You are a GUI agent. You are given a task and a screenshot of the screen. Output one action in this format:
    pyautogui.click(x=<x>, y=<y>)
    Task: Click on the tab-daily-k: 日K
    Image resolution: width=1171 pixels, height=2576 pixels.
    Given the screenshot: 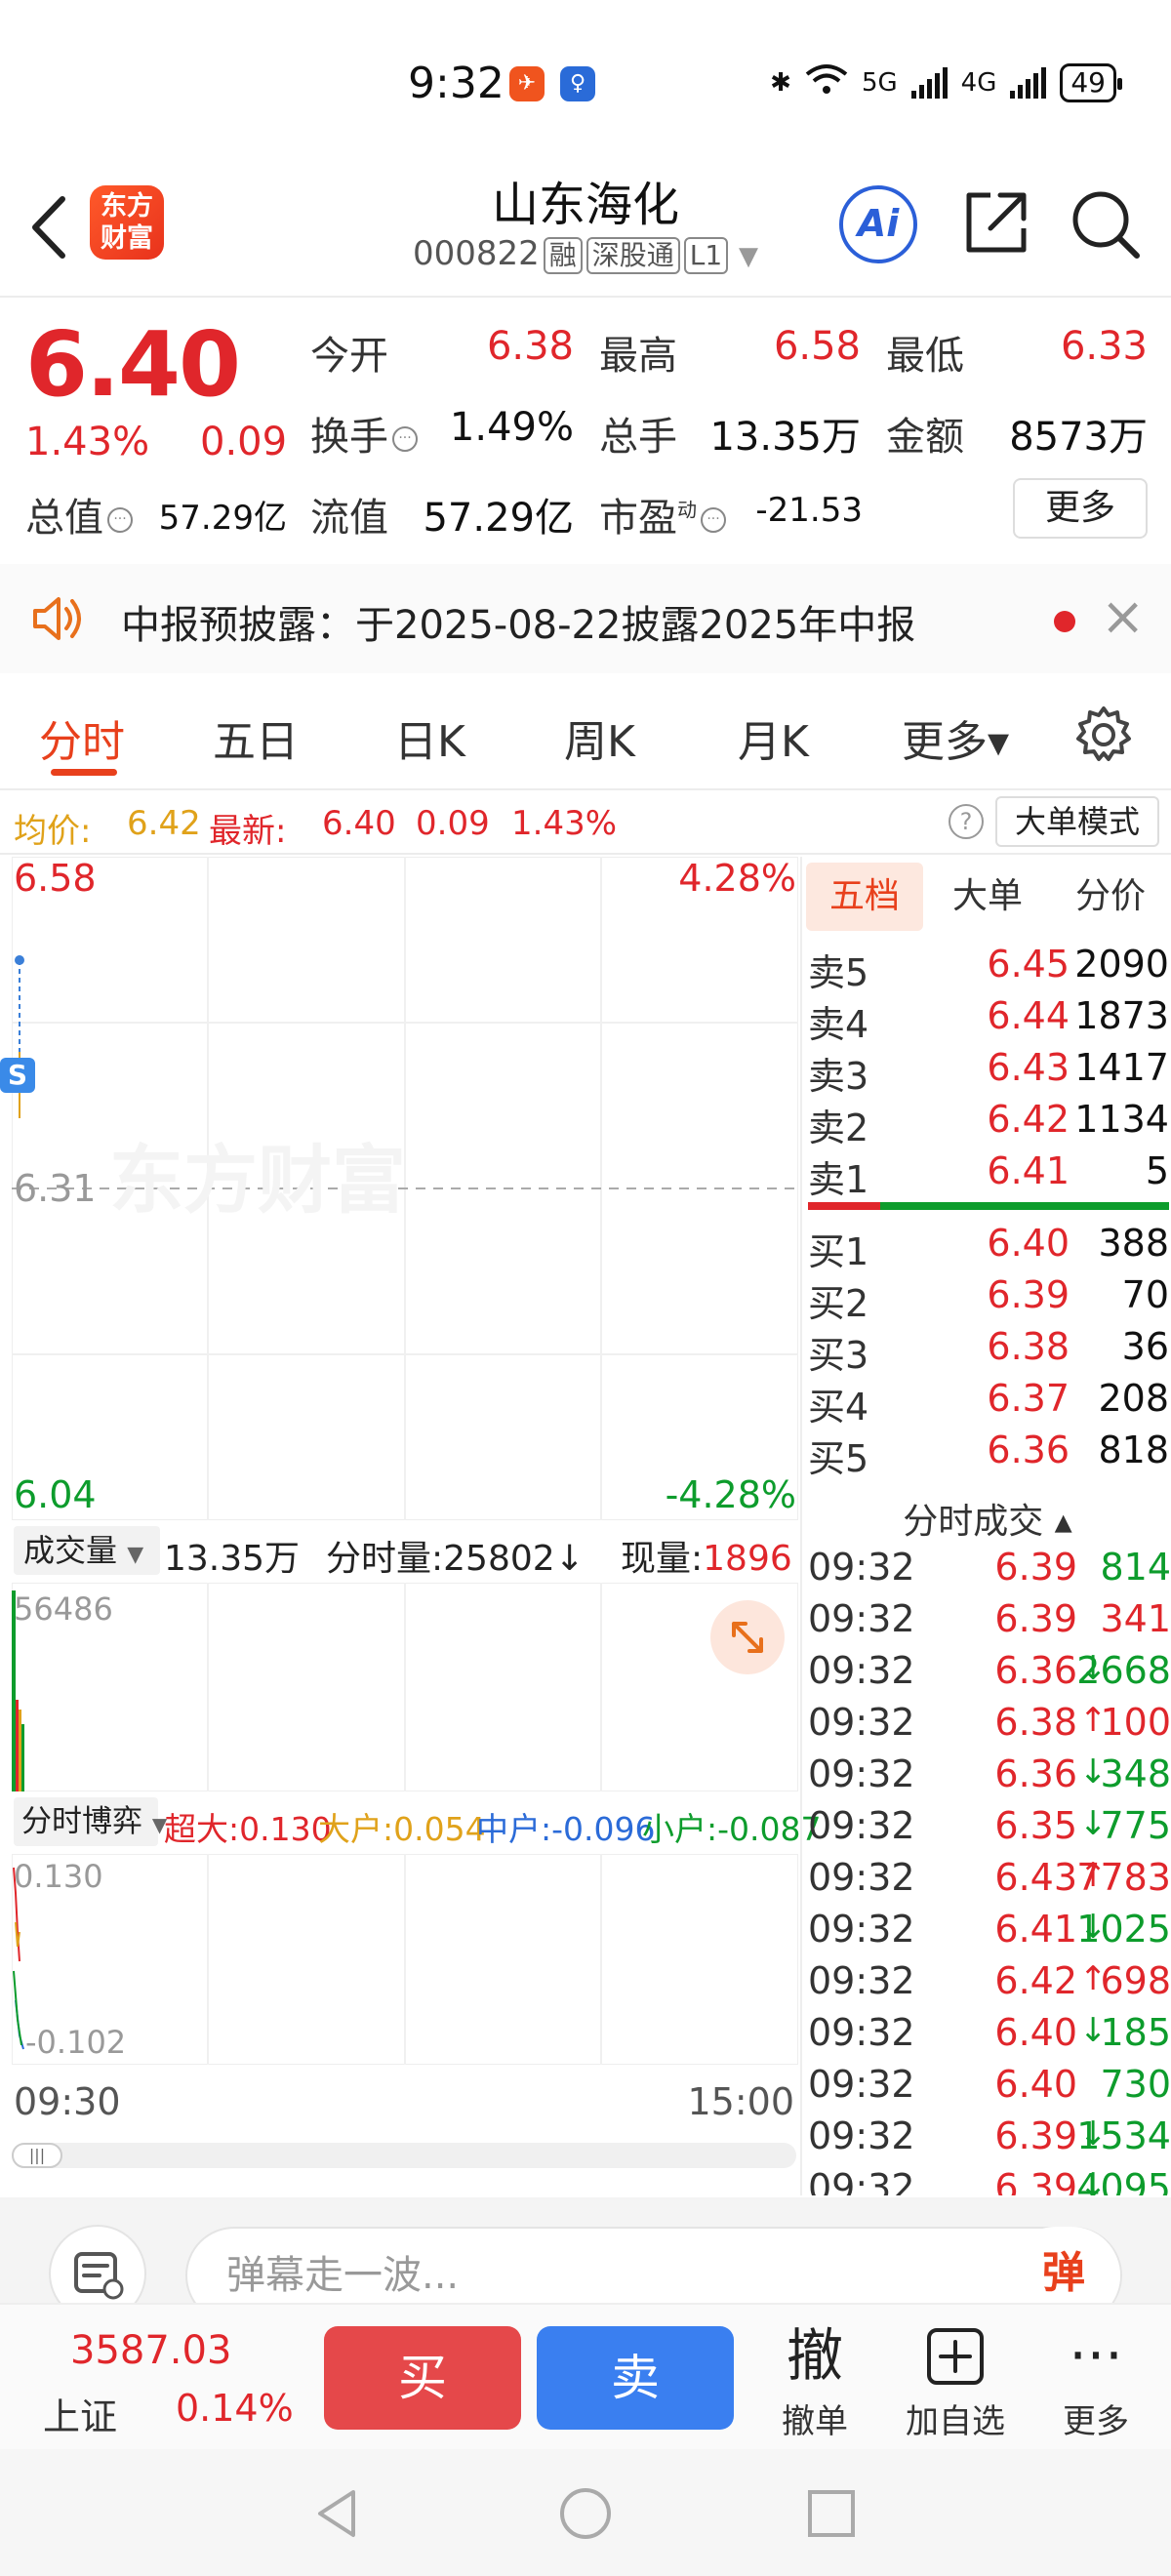 What is the action you would take?
    pyautogui.click(x=429, y=737)
    